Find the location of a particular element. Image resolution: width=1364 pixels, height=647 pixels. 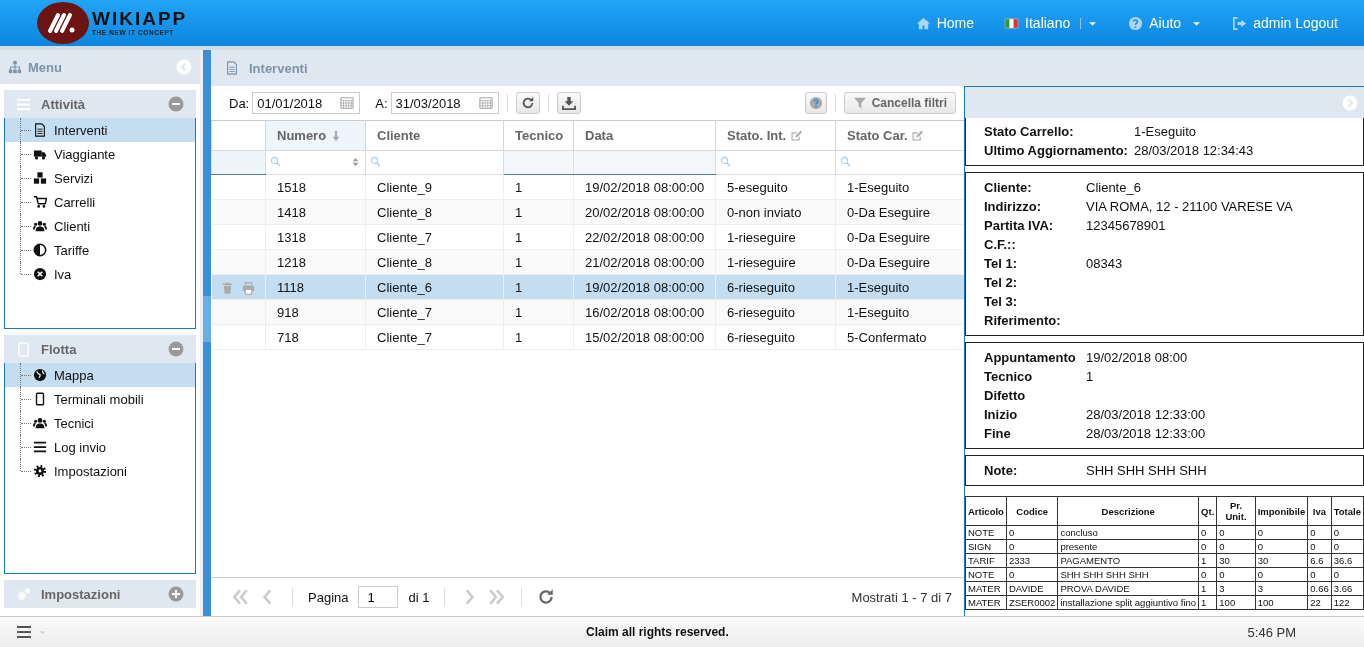

clock-time: 5:46 PM is located at coordinates (1271, 632).